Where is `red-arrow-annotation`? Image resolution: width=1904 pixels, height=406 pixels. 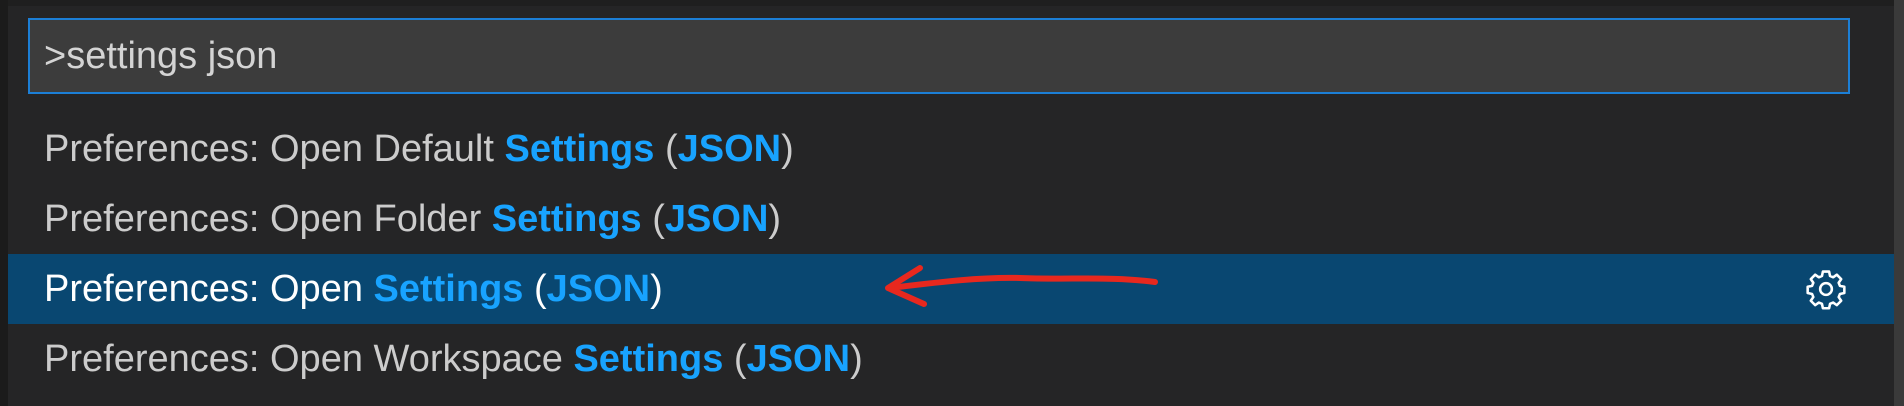
red-arrow-annotation is located at coordinates (1021, 286).